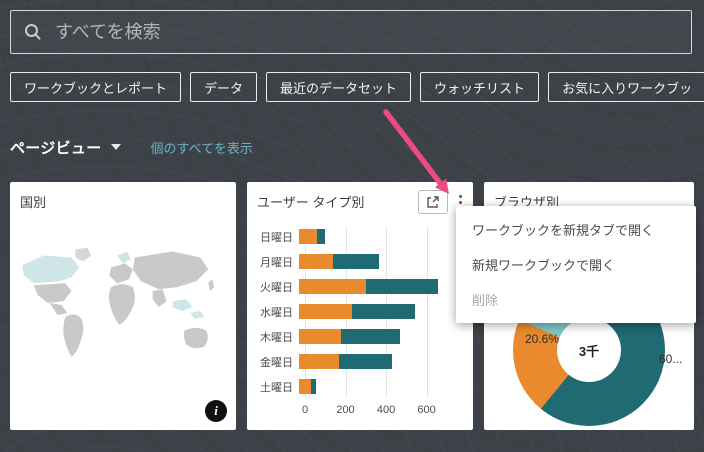 The width and height of the screenshot is (704, 452). What do you see at coordinates (339, 87) in the screenshot?
I see `chip-recent-datasets: 最近のデータセット` at bounding box center [339, 87].